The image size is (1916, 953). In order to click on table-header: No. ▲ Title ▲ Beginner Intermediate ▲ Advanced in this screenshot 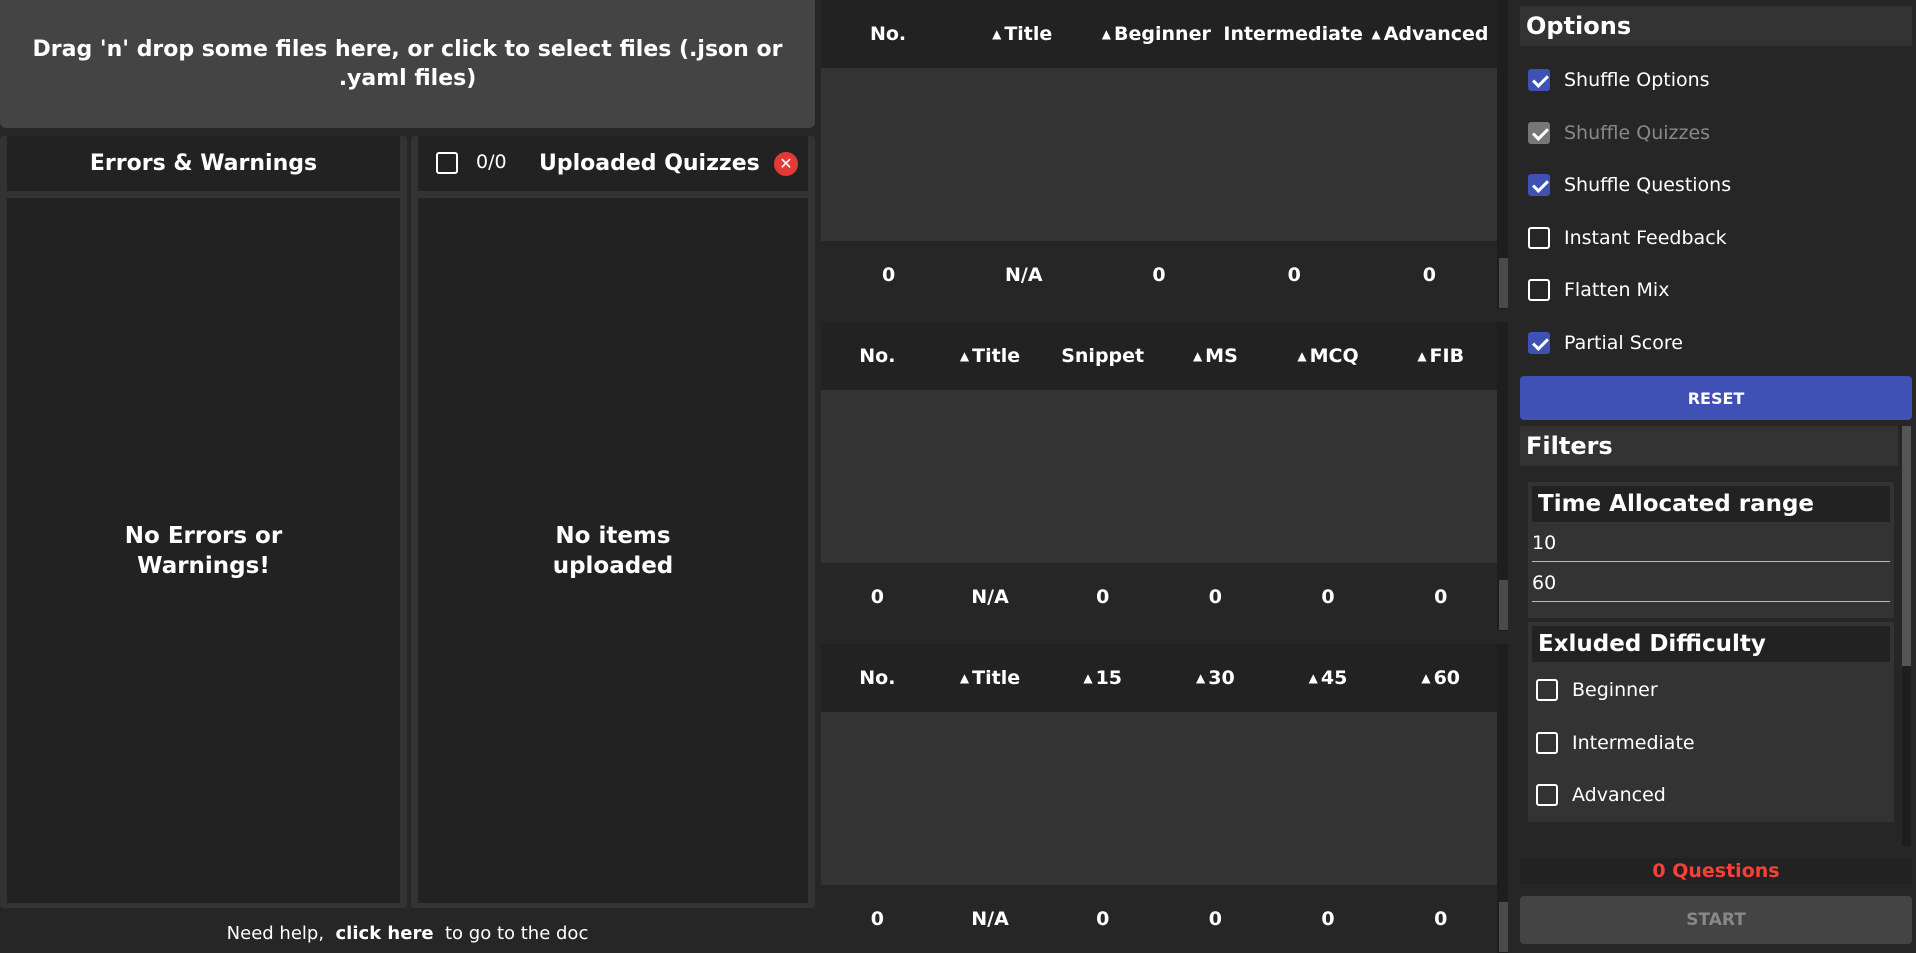, I will do `click(1159, 34)`.